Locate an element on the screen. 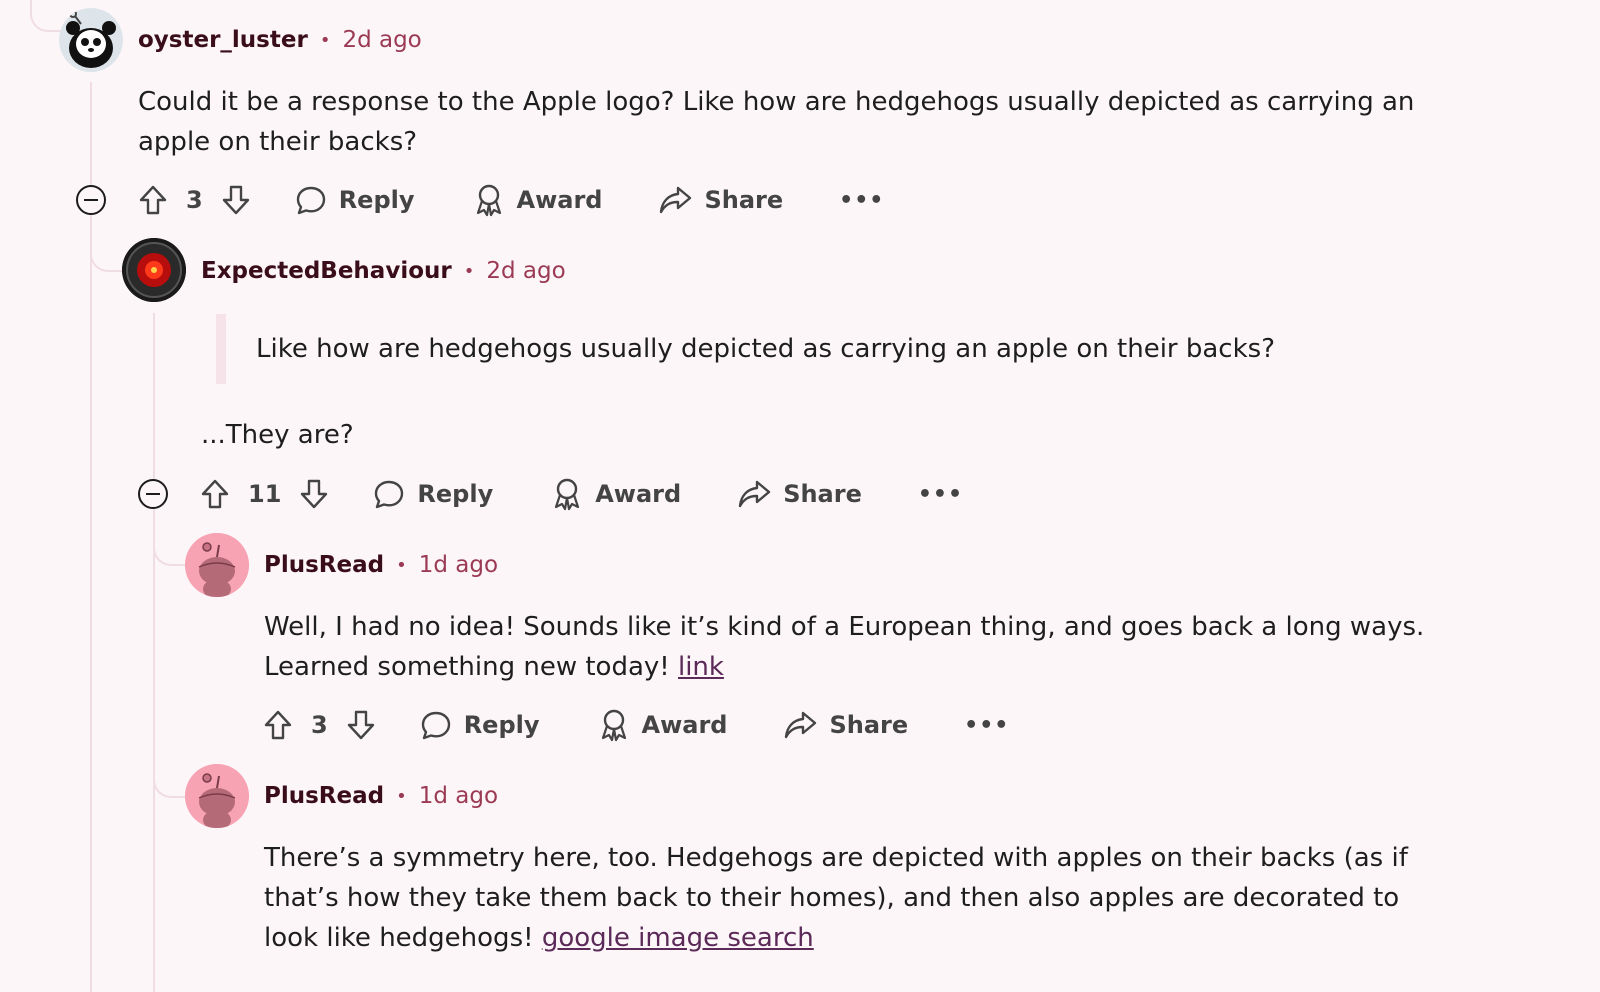 This screenshot has width=1600, height=992. vote-score: 11 is located at coordinates (265, 494).